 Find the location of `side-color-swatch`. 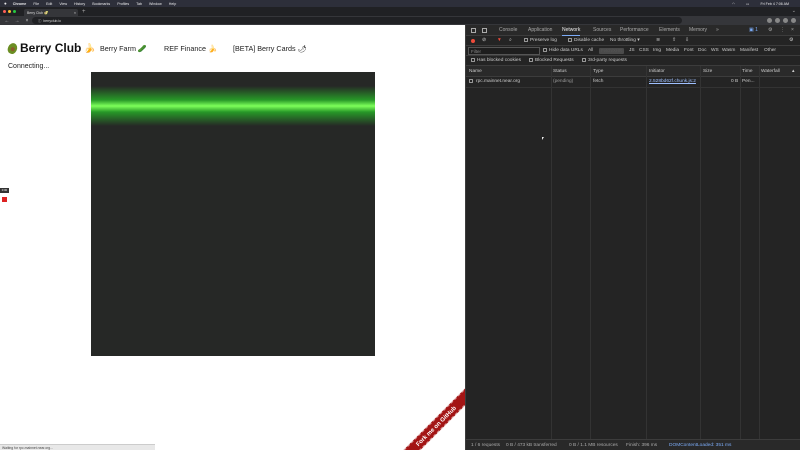

side-color-swatch is located at coordinates (4, 199).